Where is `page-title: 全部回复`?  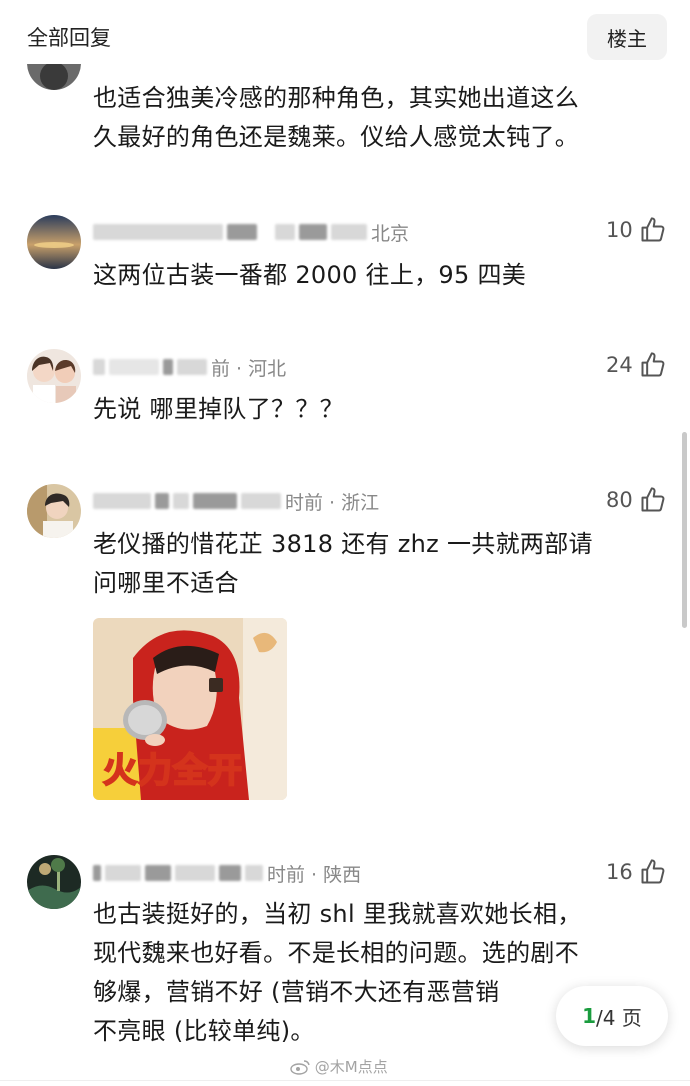 page-title: 全部回复 is located at coordinates (69, 38).